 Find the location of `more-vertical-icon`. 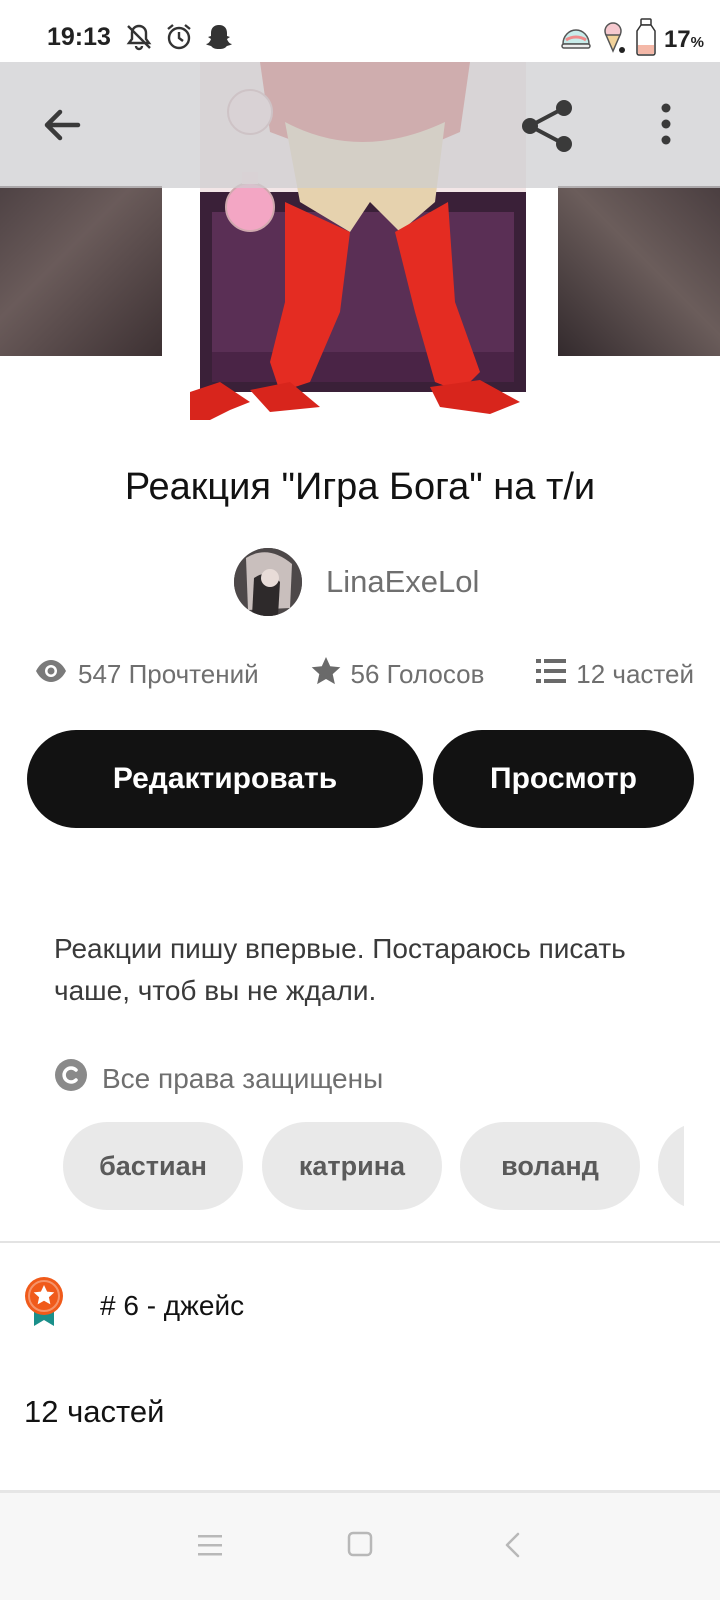

more-vertical-icon is located at coordinates (666, 126).